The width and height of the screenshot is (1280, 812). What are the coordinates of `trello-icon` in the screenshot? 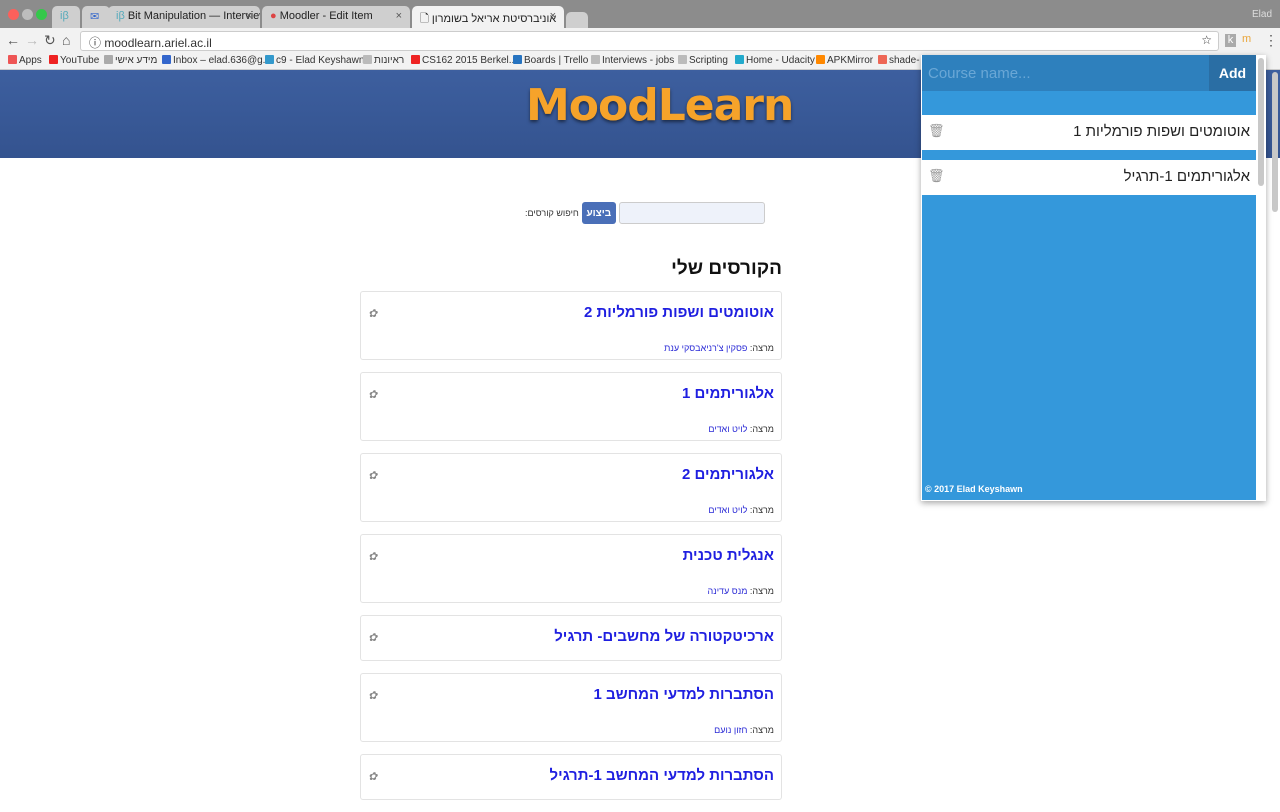 It's located at (517, 59).